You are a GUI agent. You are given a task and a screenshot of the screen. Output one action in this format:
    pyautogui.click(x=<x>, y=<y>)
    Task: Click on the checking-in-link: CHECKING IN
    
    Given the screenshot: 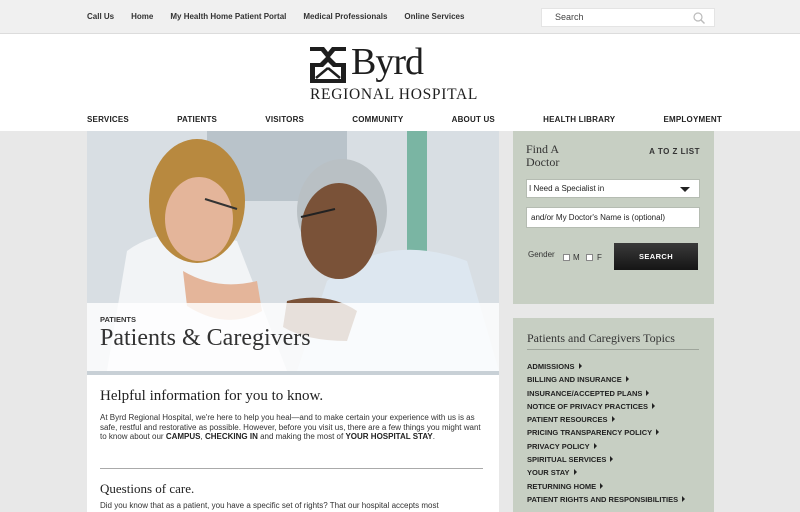 What is the action you would take?
    pyautogui.click(x=231, y=436)
    